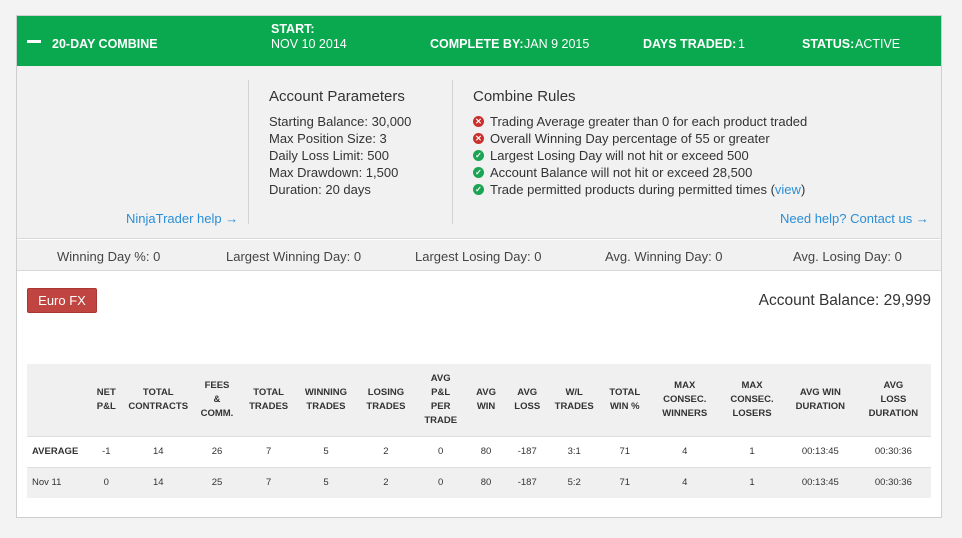 The image size is (962, 538). Describe the element at coordinates (664, 256) in the screenshot. I see `avg-winning-day: Avg. Winning Day: 0` at that location.